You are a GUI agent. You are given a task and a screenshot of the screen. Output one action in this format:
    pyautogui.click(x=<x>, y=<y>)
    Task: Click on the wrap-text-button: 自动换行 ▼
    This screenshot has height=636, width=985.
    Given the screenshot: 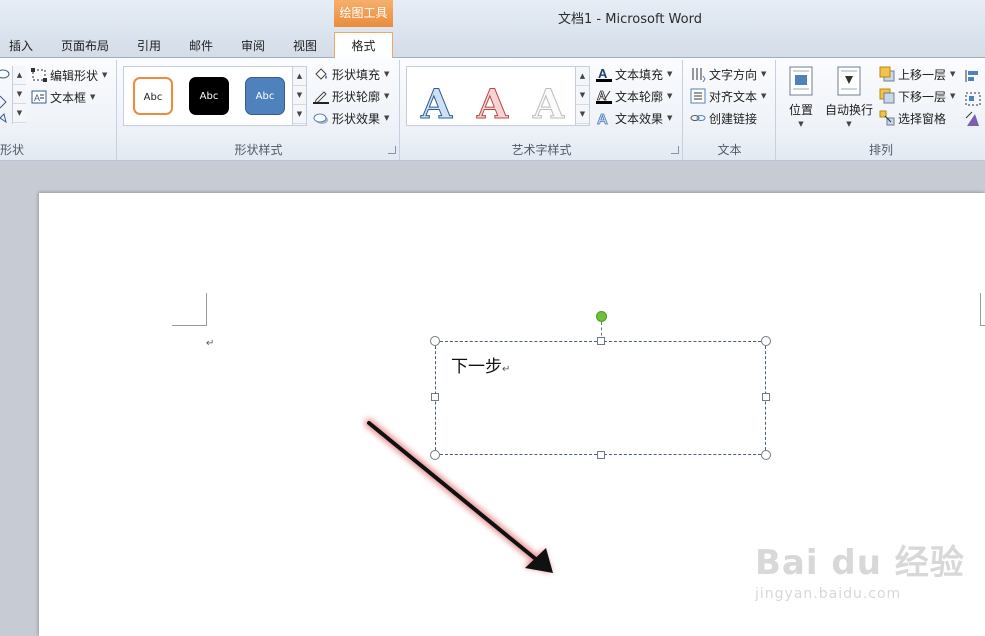 What is the action you would take?
    pyautogui.click(x=849, y=97)
    